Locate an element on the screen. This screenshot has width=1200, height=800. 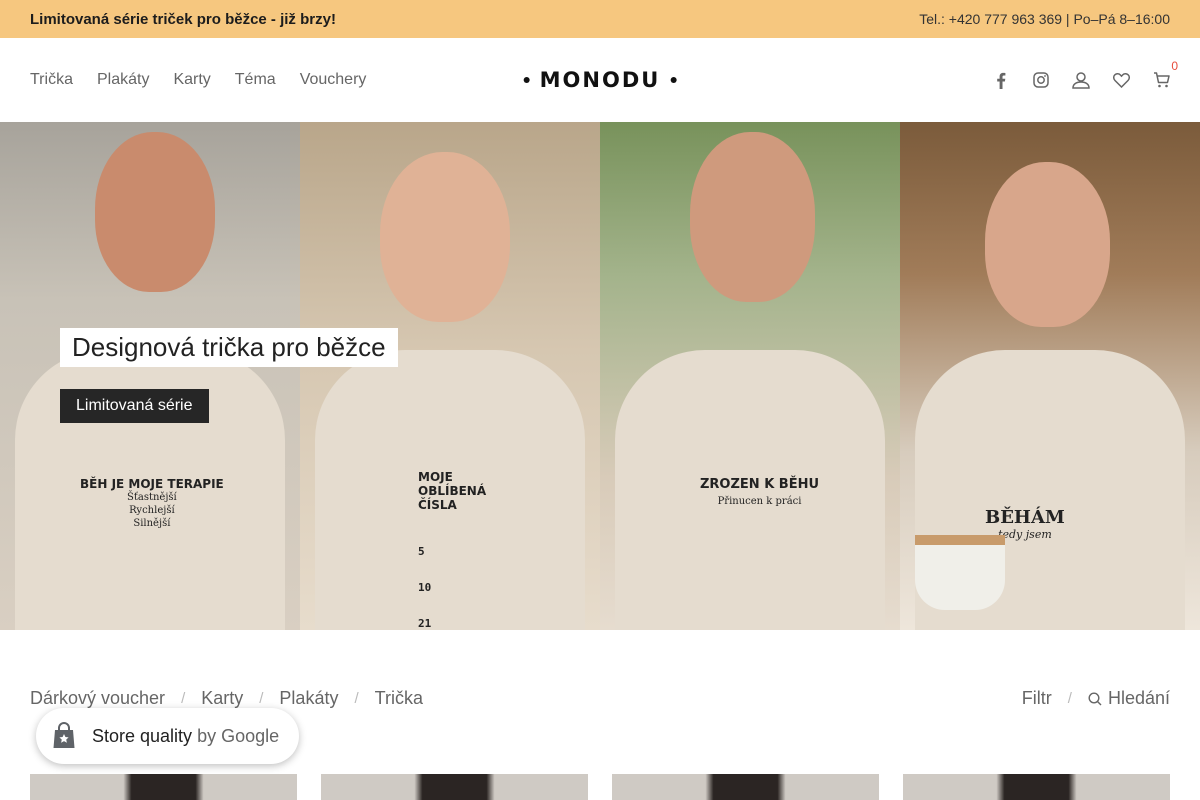
contact-info: Tel.: +420 777 963 369 | Po–Pá 8–16:00 is located at coordinates (1044, 19).